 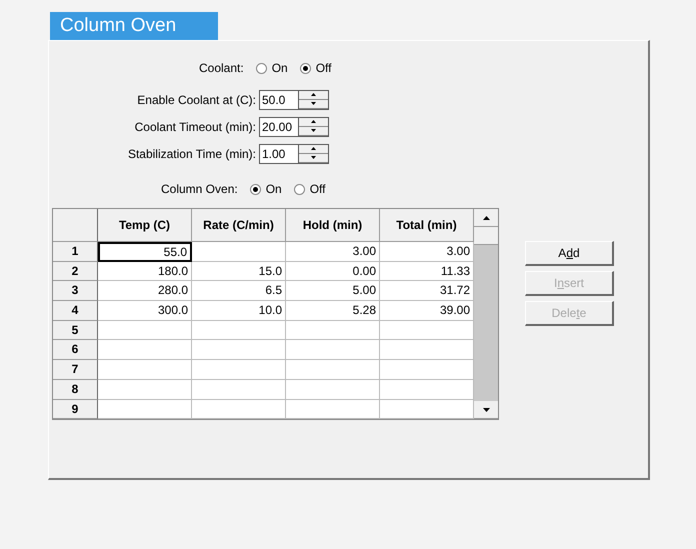 I want to click on row-header: 5, so click(x=75, y=330).